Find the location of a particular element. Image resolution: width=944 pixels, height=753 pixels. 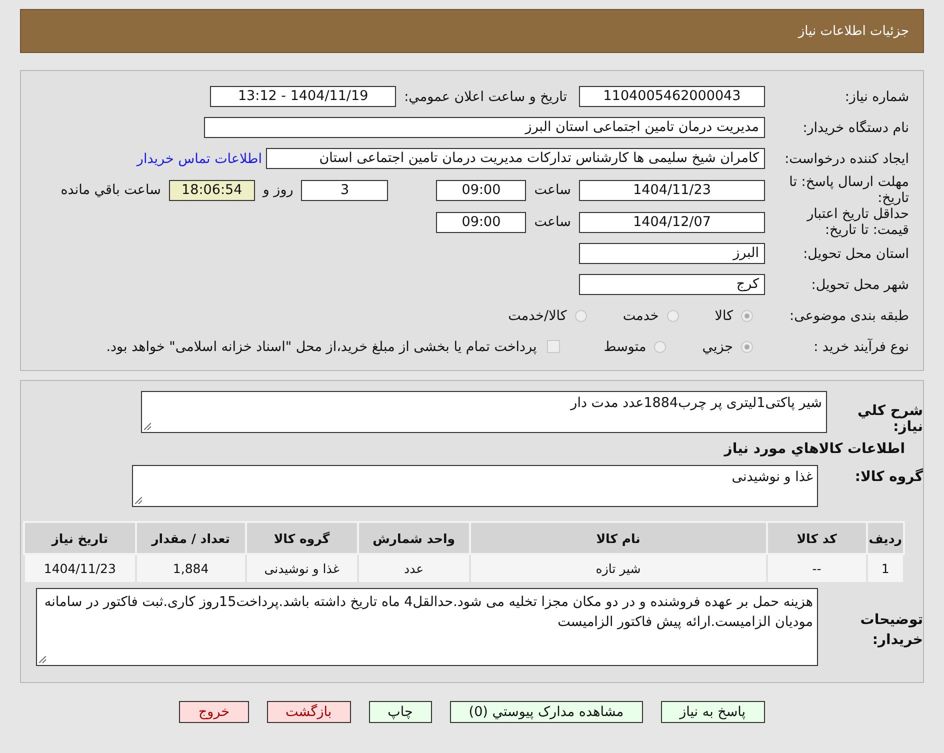

radio-label: جزيي is located at coordinates (717, 346).